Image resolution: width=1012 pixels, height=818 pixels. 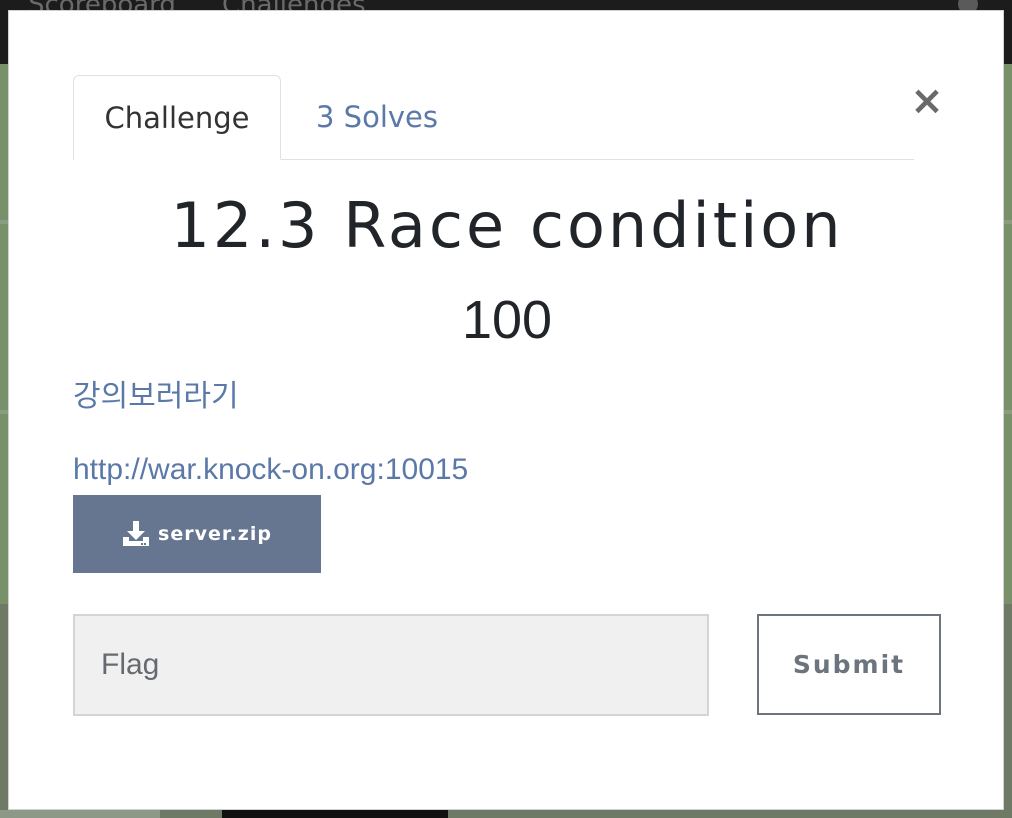 I want to click on download-file-button: server.zip, so click(x=197, y=534).